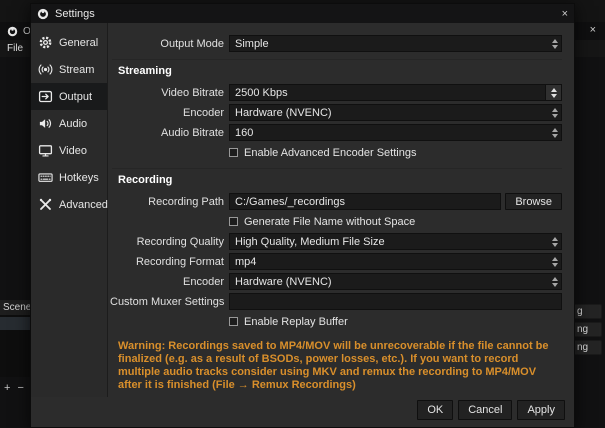 This screenshot has height=428, width=605. Describe the element at coordinates (45, 151) in the screenshot. I see `monitor-icon` at that location.